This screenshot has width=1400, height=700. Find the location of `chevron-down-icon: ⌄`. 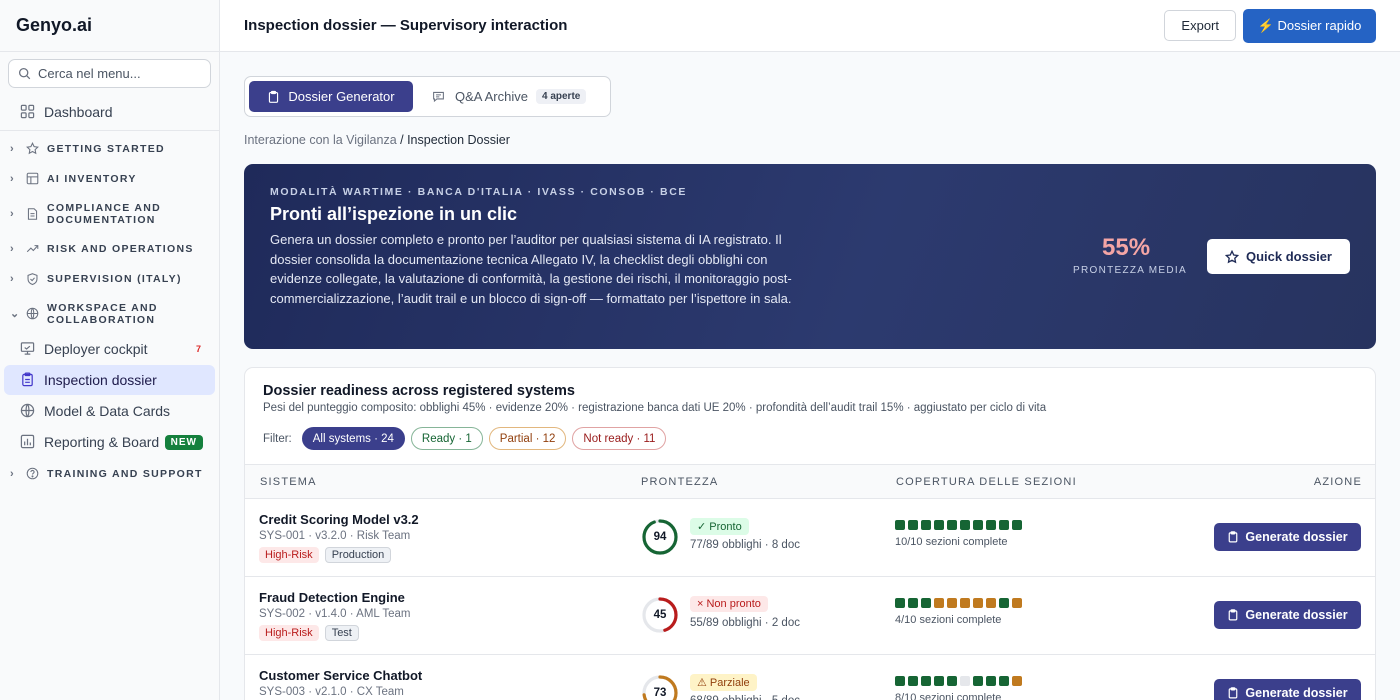

chevron-down-icon: ⌄ is located at coordinates (15, 314).